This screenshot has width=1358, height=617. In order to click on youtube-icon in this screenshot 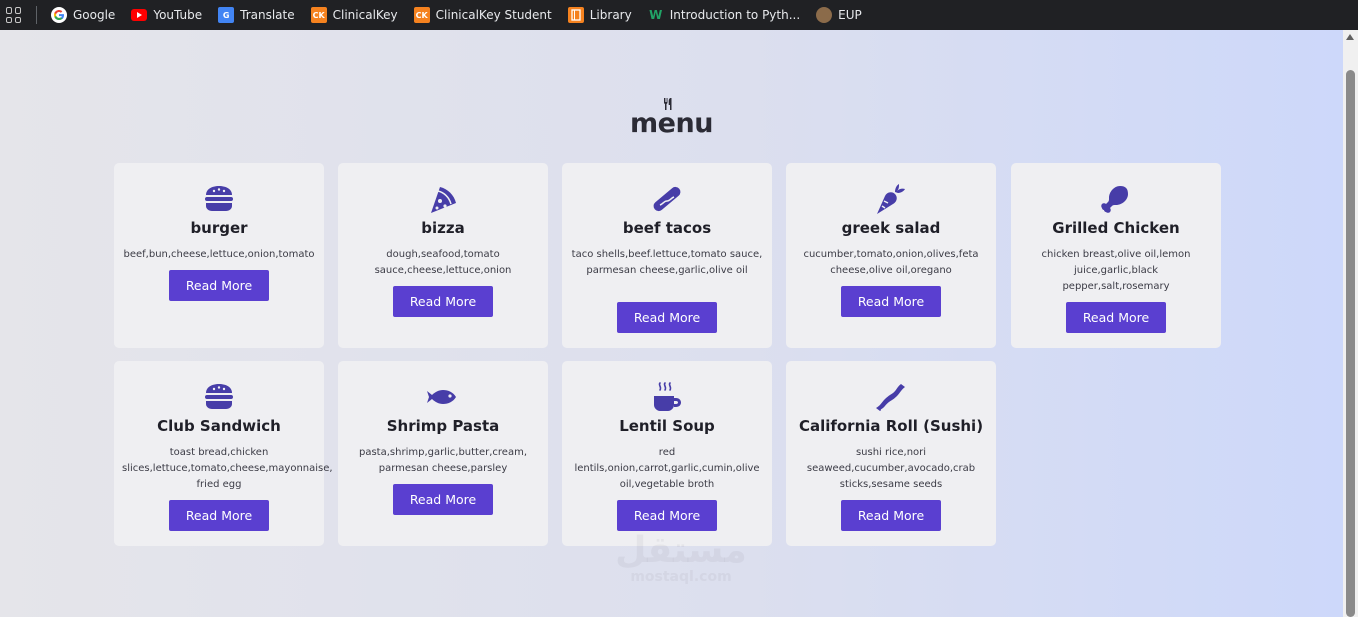, I will do `click(139, 15)`.